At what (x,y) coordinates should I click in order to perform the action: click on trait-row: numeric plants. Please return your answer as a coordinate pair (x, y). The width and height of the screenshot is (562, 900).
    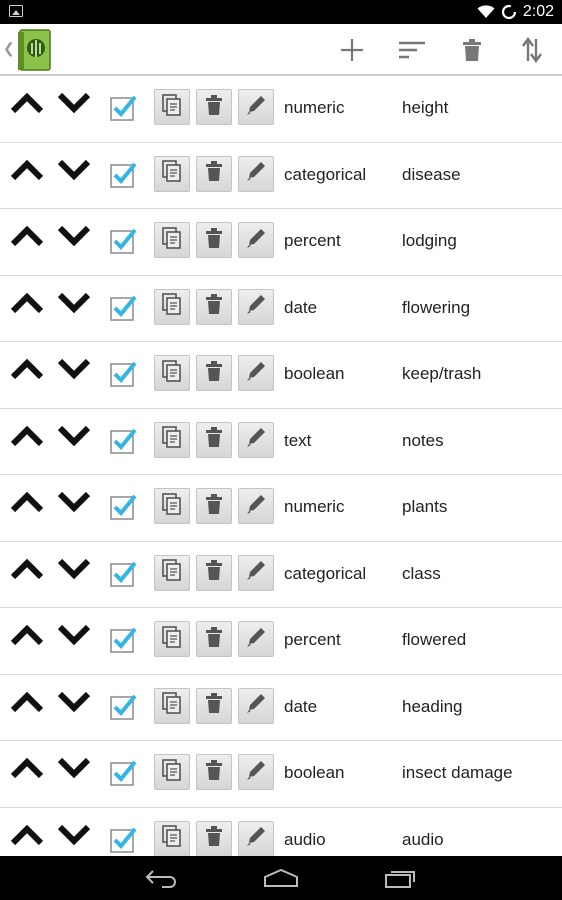
    Looking at the image, I should click on (281, 508).